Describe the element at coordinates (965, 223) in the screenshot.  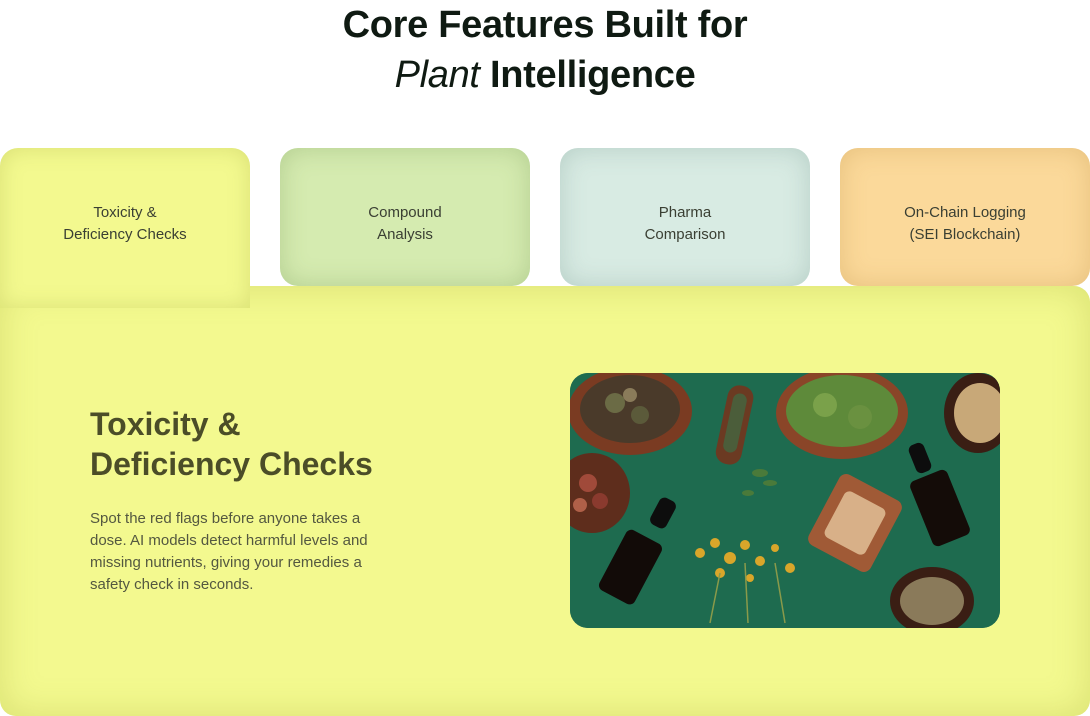
I see `tab-label: On-Chain Logging (SEI Blockchain)` at that location.